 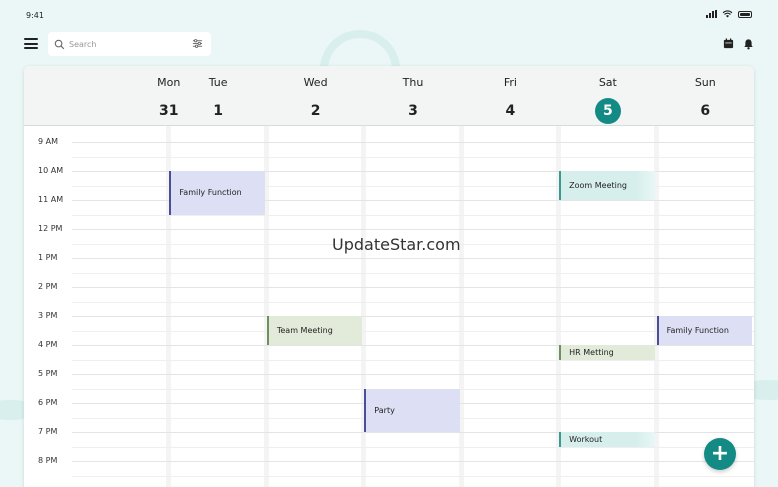 I want to click on event-title: Workout, so click(x=586, y=439).